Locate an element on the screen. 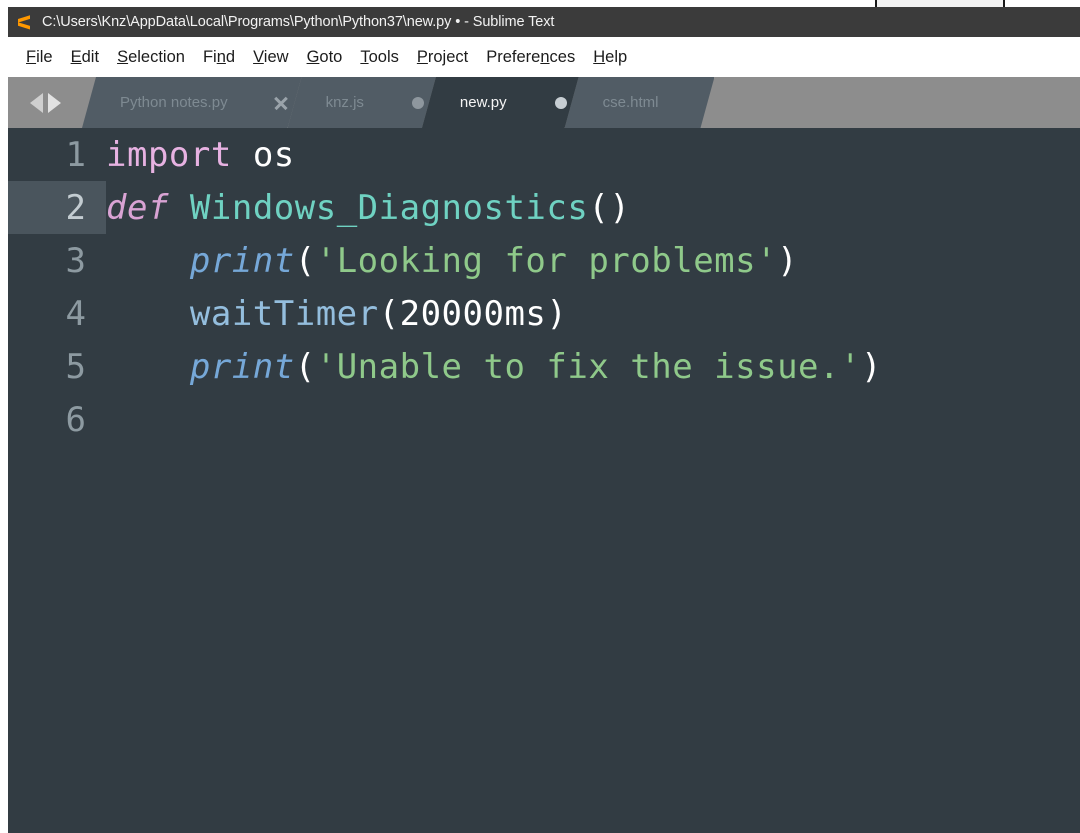 Image resolution: width=1080 pixels, height=833 pixels. token-string: 'Unable to fix the issue.' is located at coordinates (588, 366).